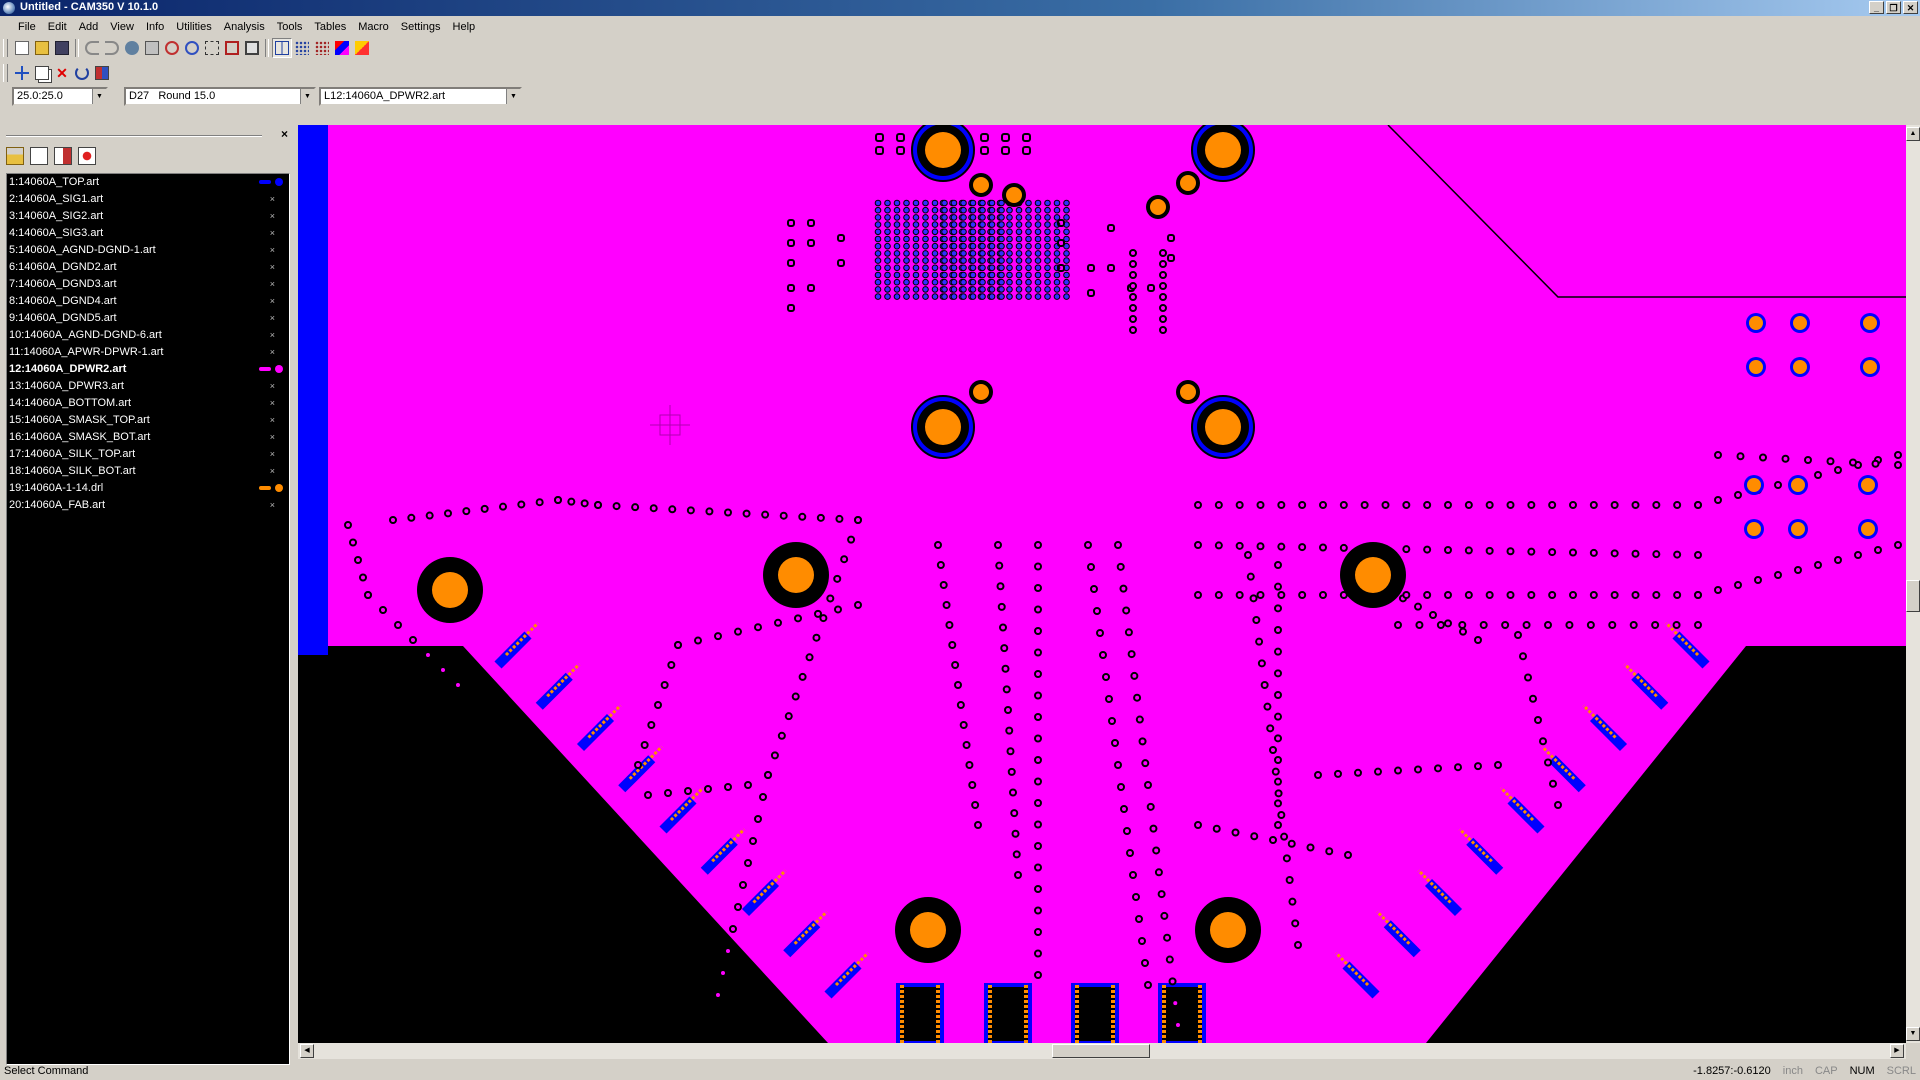 The width and height of the screenshot is (1920, 1080). Describe the element at coordinates (148, 301) in the screenshot. I see `layer-row: 8:14060A_DGND4.art ×` at that location.